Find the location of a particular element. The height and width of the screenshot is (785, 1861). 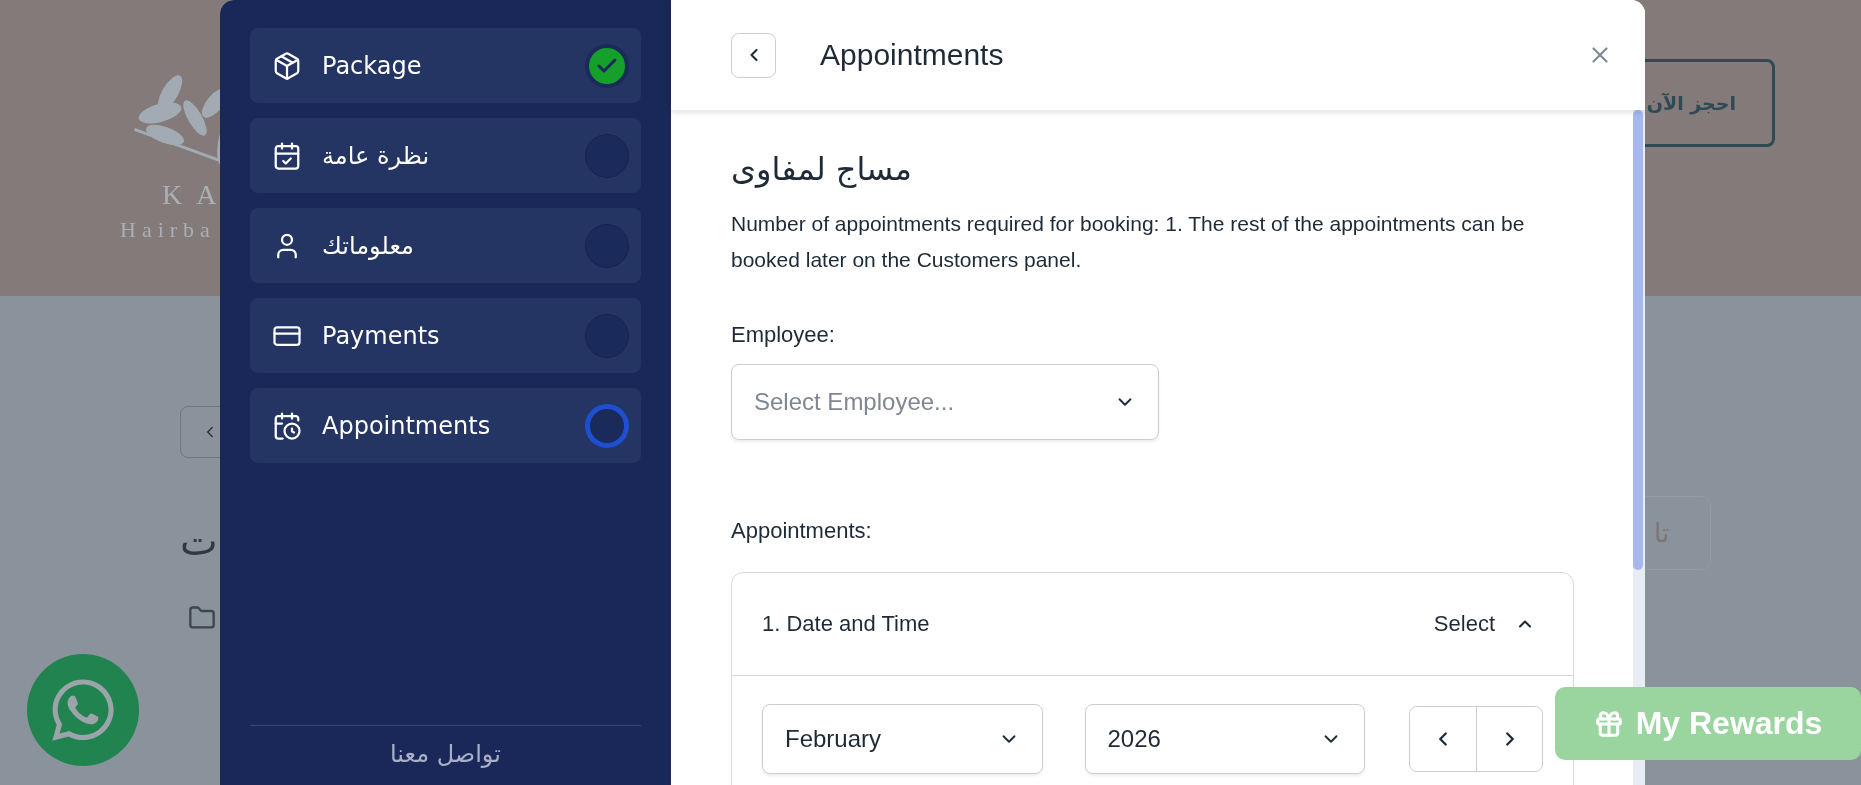

logo-subtitle: Hairba is located at coordinates (168, 230).